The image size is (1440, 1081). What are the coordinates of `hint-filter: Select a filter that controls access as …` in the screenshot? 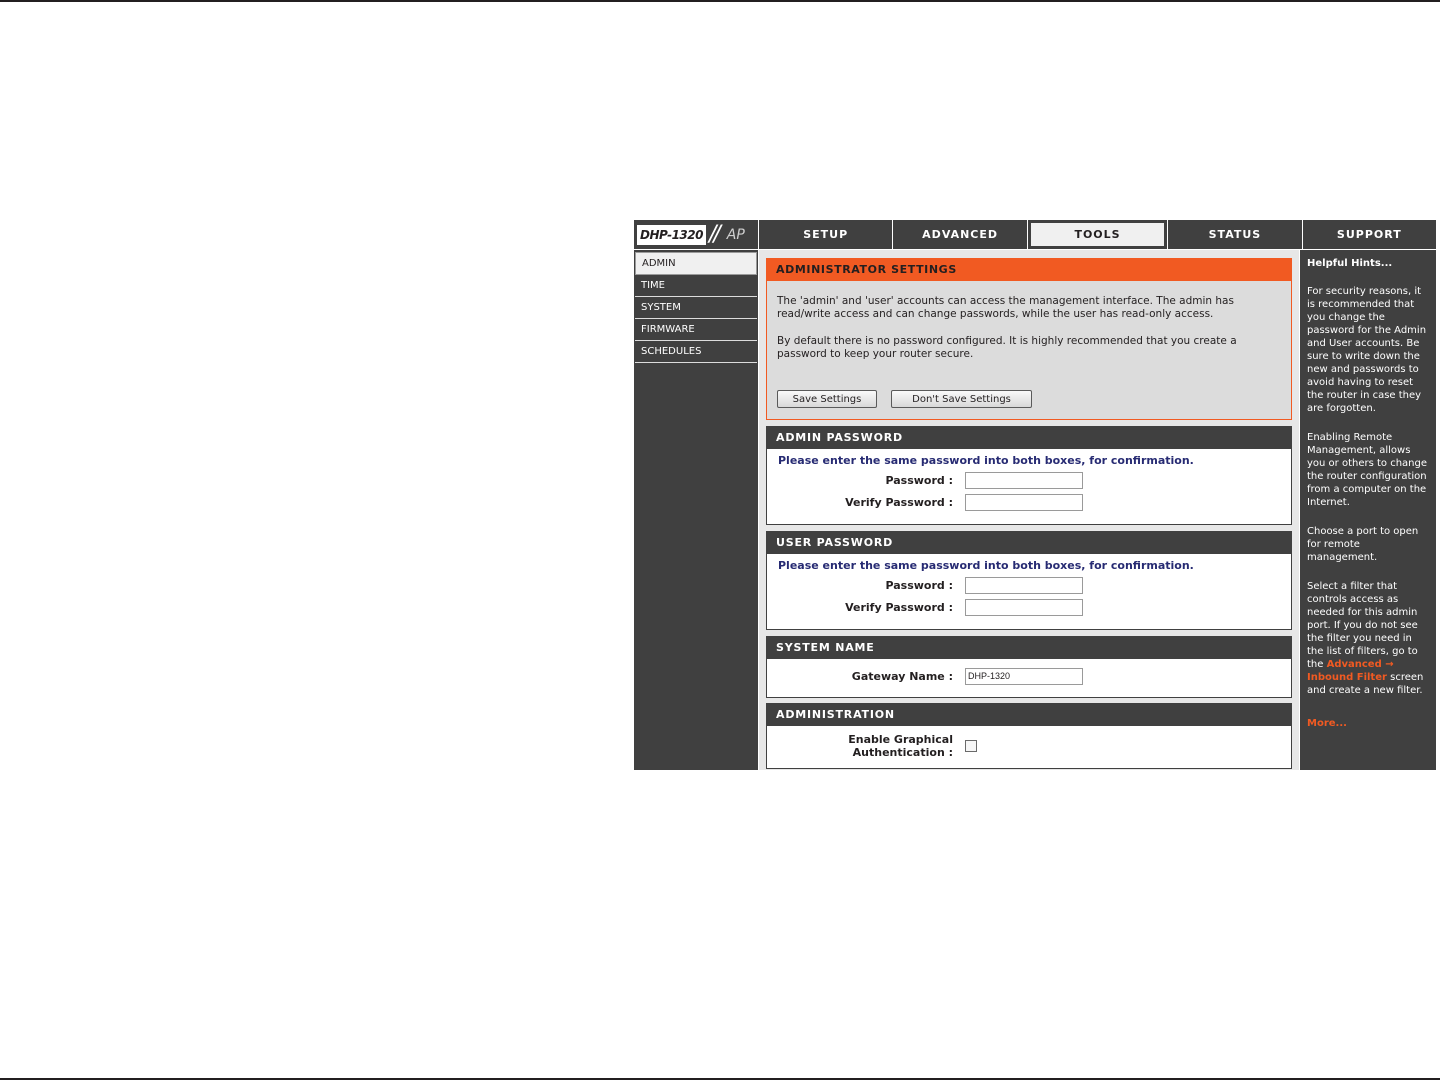 It's located at (1368, 638).